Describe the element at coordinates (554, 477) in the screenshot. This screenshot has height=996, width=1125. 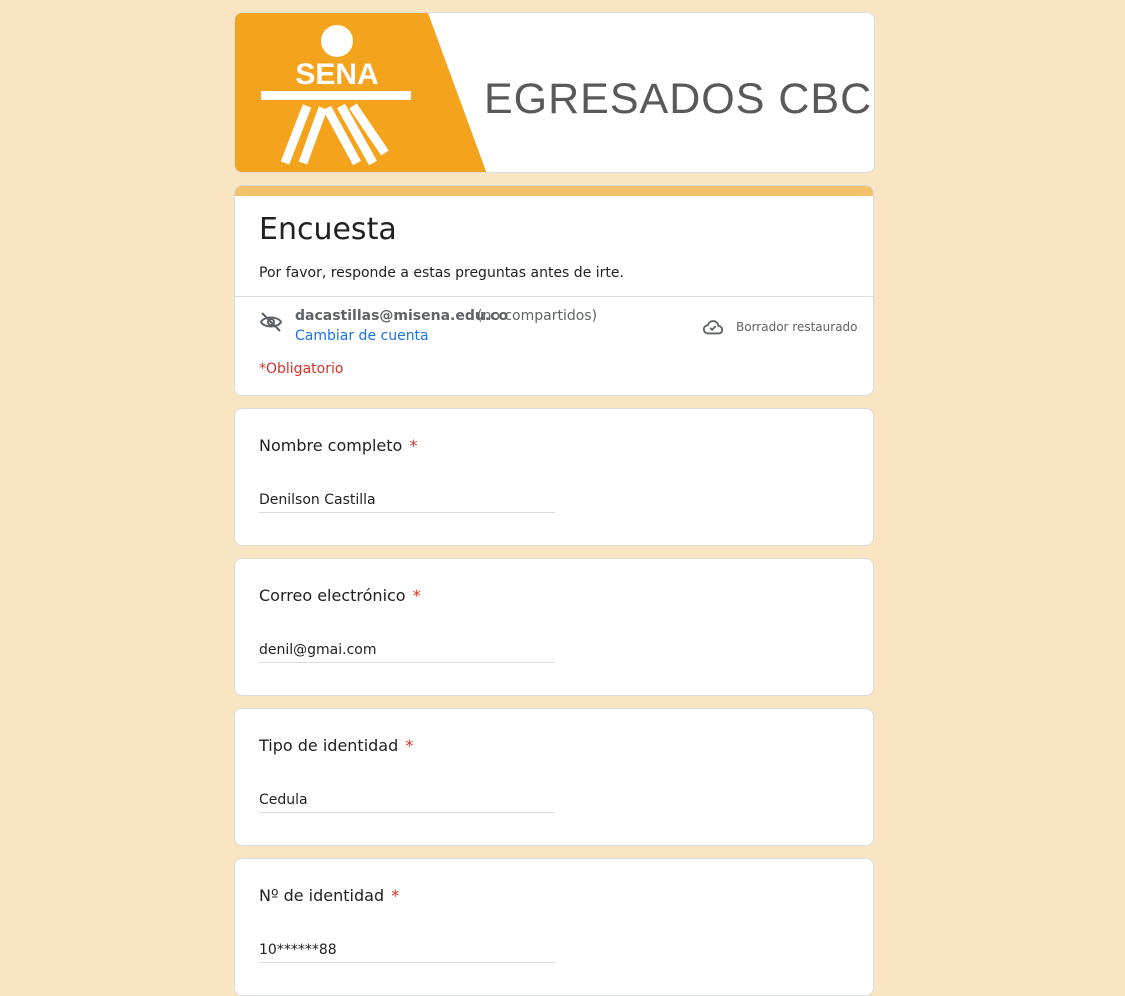
I see `question-card-nombre: Nombre completo *` at that location.